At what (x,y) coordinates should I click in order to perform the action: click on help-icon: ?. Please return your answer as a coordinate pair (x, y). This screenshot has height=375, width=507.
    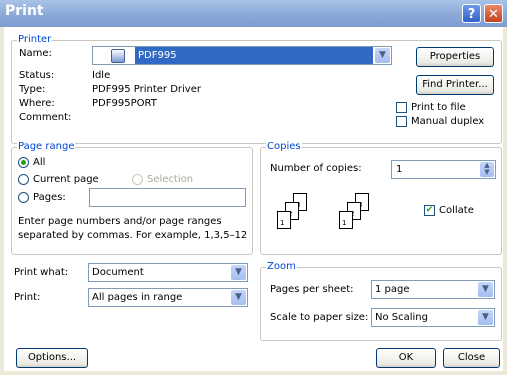
    Looking at the image, I should click on (471, 14).